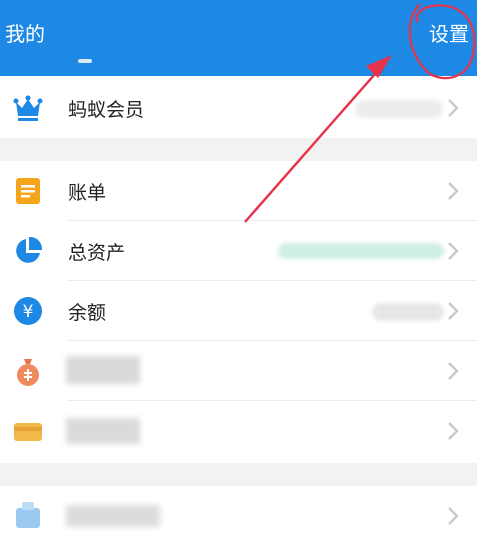 This screenshot has width=477, height=558. Describe the element at coordinates (28, 191) in the screenshot. I see `bill-icon` at that location.